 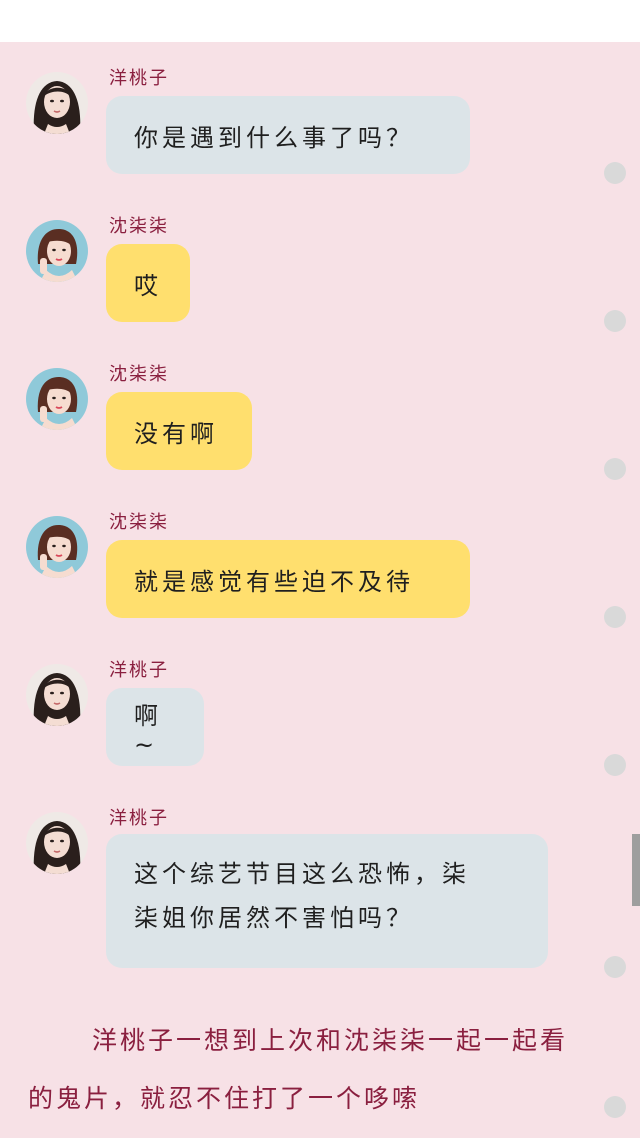 I want to click on scrollbar, so click(x=636, y=870).